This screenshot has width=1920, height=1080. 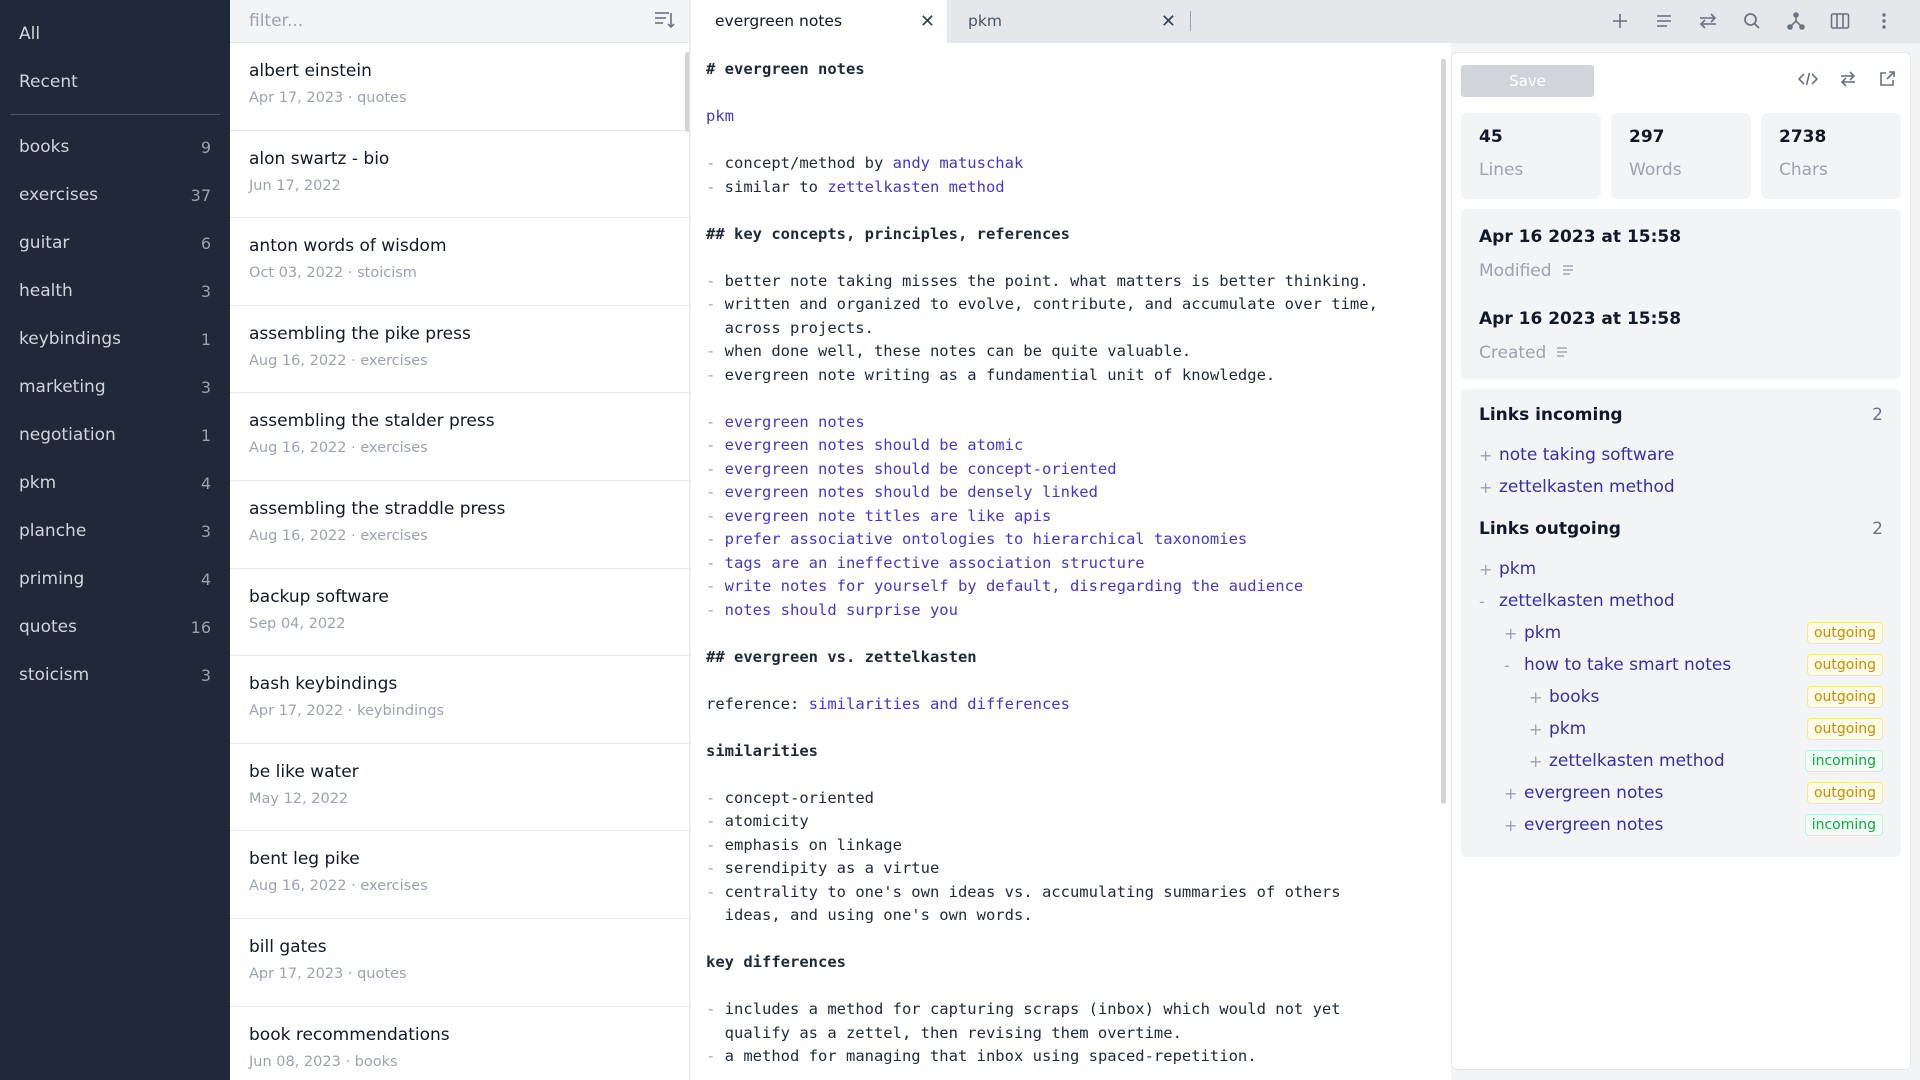 I want to click on link-item: + zettelkasten method incoming, so click(x=1681, y=761).